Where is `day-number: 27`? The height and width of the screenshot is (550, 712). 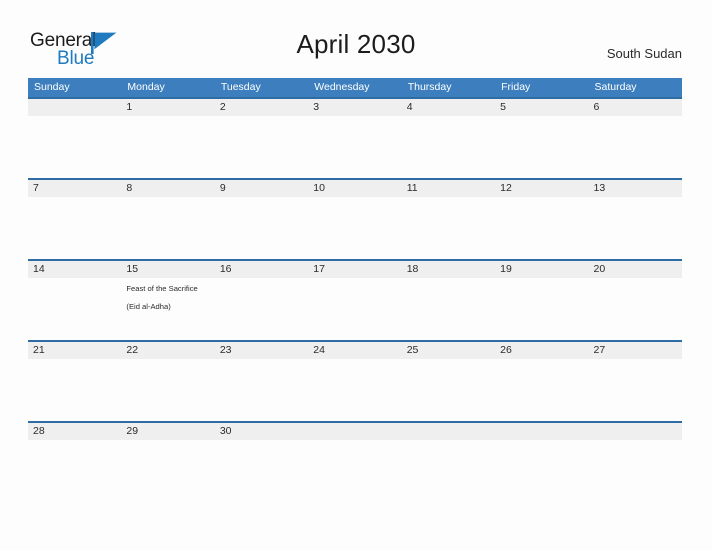
day-number: 27 is located at coordinates (599, 350).